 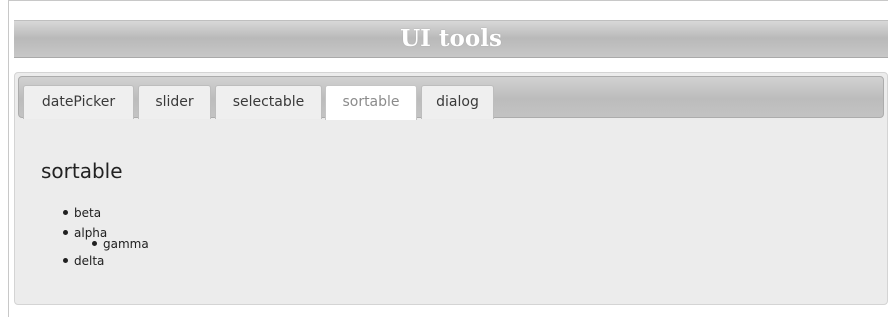 What do you see at coordinates (126, 244) in the screenshot?
I see `sortable-item-label: gamma` at bounding box center [126, 244].